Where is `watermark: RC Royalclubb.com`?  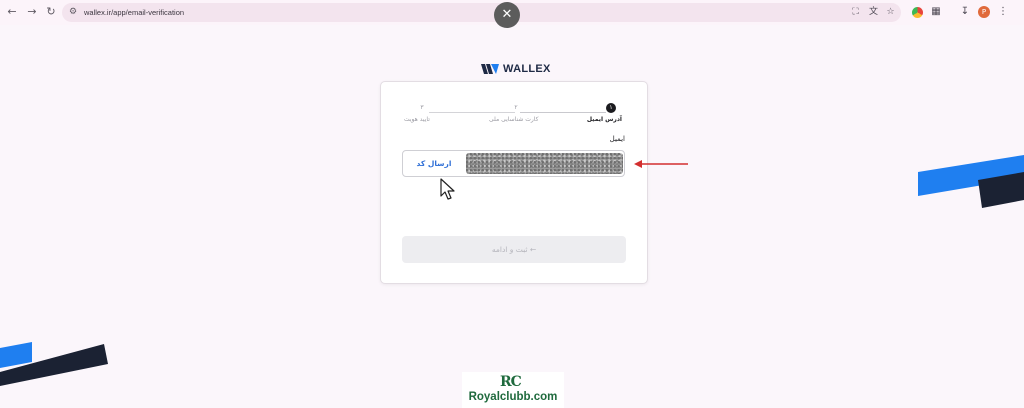 watermark: RC Royalclubb.com is located at coordinates (513, 390).